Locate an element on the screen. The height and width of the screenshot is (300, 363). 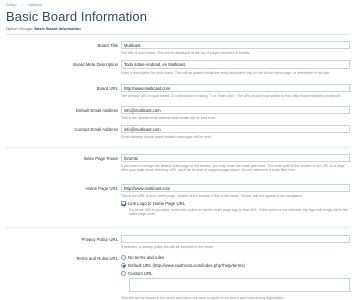
link-logo-checkbox-row: Link Logo to Home Page URL is located at coordinates (153, 203).